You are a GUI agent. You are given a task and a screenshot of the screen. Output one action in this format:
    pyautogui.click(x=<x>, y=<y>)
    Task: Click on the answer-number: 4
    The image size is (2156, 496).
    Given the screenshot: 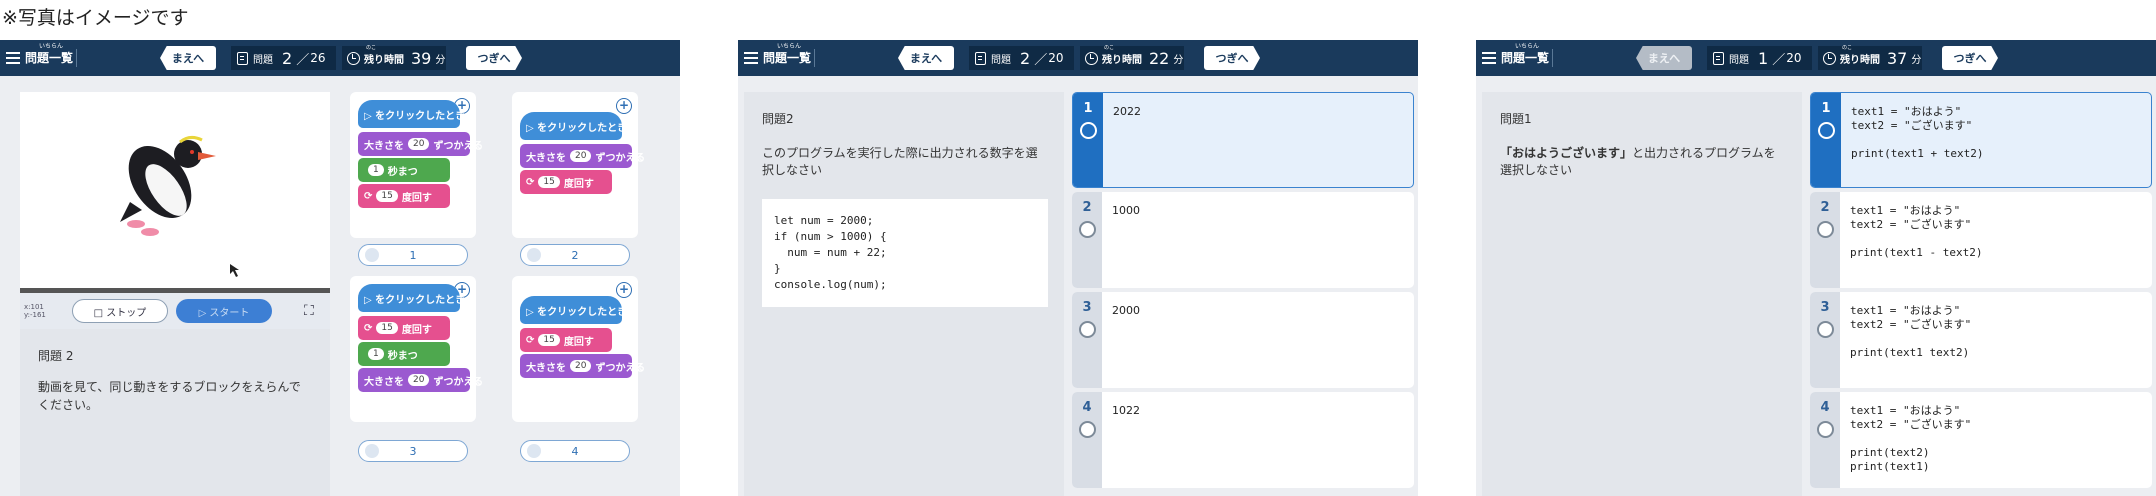 What is the action you would take?
    pyautogui.click(x=1087, y=407)
    